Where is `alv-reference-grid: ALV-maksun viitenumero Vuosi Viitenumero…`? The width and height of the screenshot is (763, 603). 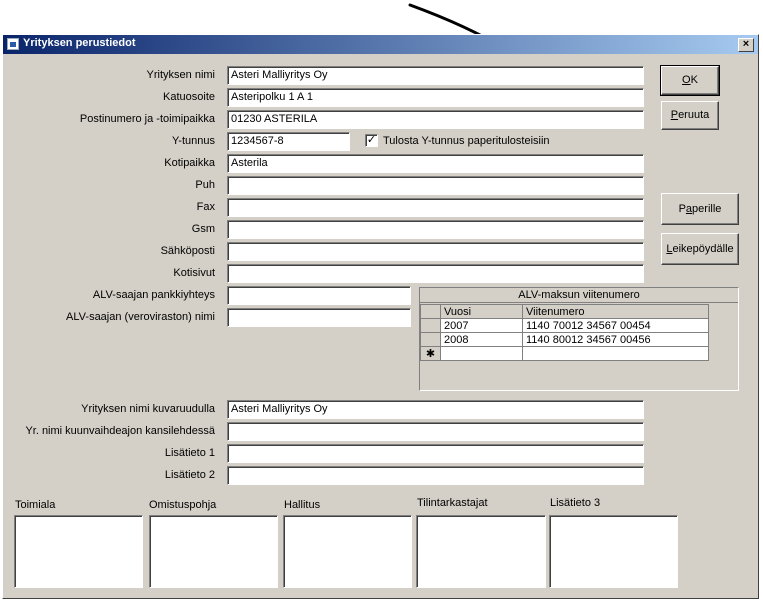 alv-reference-grid: ALV-maksun viitenumero Vuosi Viitenumero… is located at coordinates (579, 339).